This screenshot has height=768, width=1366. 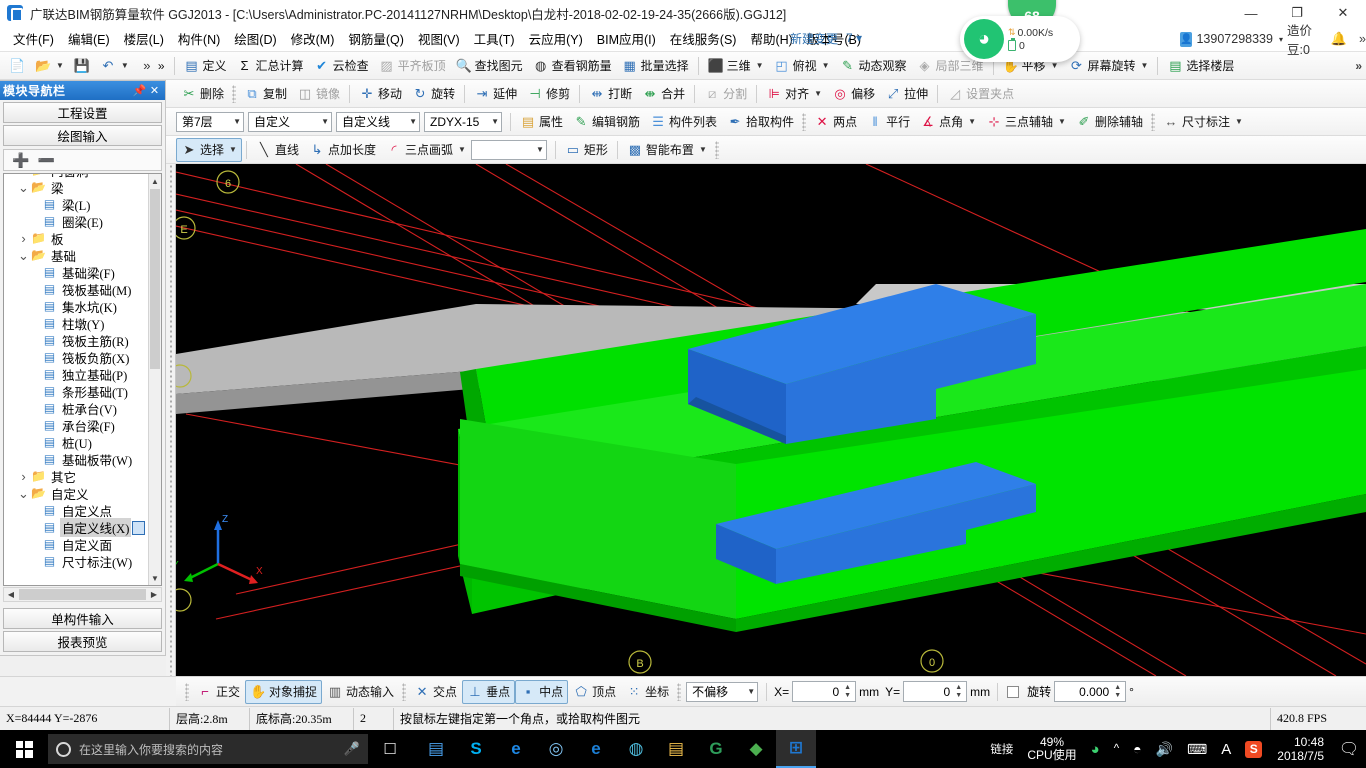 I want to click on dimension-button: ↔ 尺寸标注 ▼, so click(x=1203, y=122).